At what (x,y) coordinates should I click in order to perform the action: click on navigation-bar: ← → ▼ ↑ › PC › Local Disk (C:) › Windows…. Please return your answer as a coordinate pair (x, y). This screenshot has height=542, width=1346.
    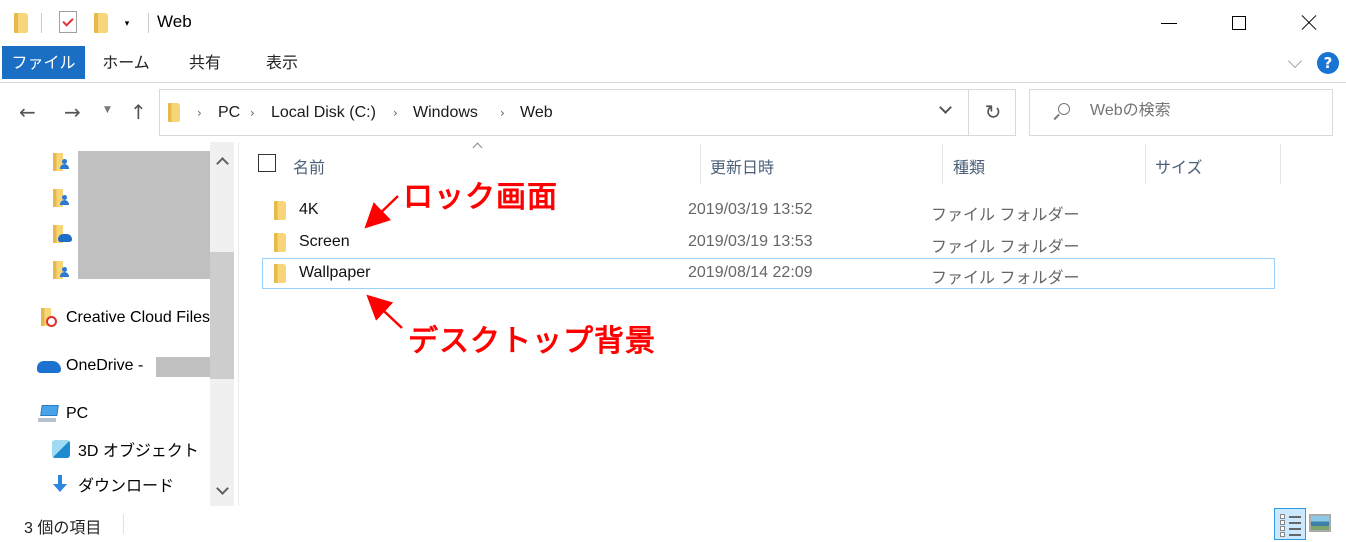
    Looking at the image, I should click on (673, 112).